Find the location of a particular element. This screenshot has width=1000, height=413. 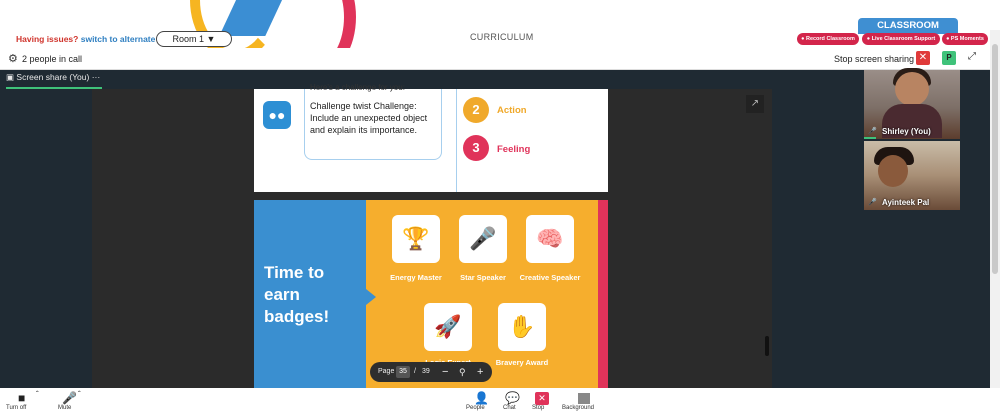

screen-share-tab: ▣ Screen share (You) ··· is located at coordinates (53, 77).